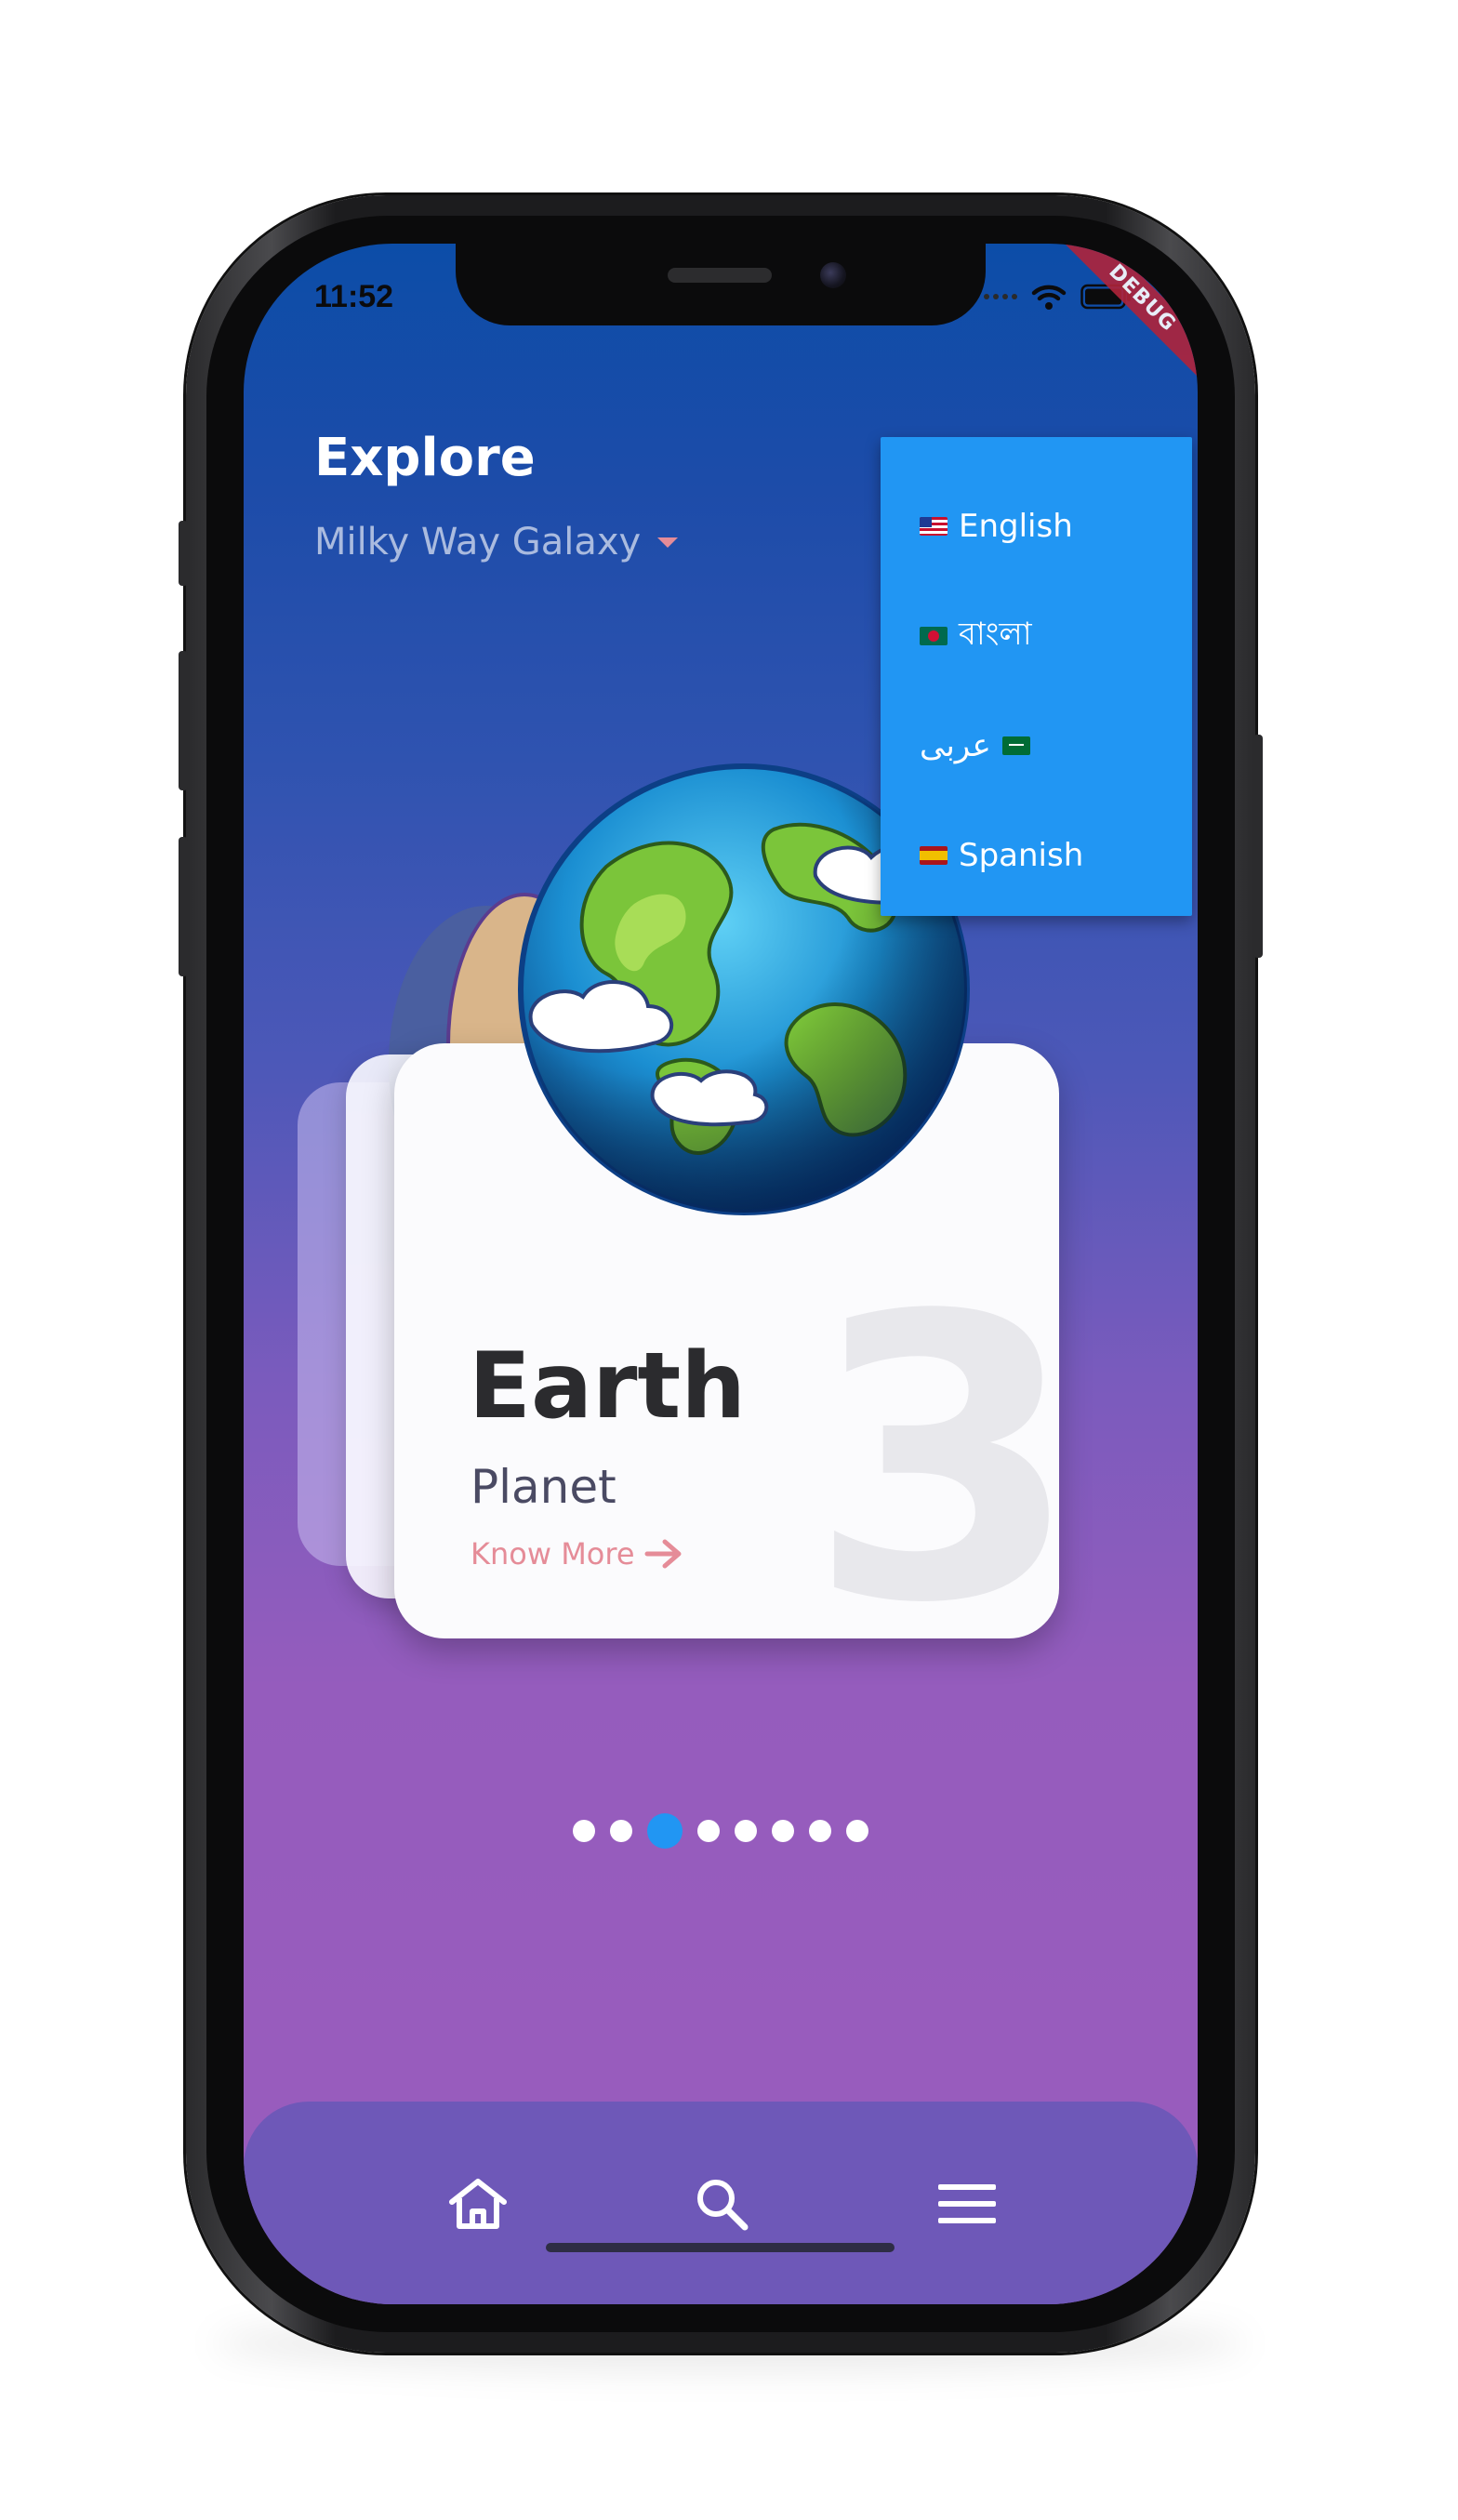 This screenshot has height=2520, width=1458. I want to click on home-indicator-bar, so click(720, 2247).